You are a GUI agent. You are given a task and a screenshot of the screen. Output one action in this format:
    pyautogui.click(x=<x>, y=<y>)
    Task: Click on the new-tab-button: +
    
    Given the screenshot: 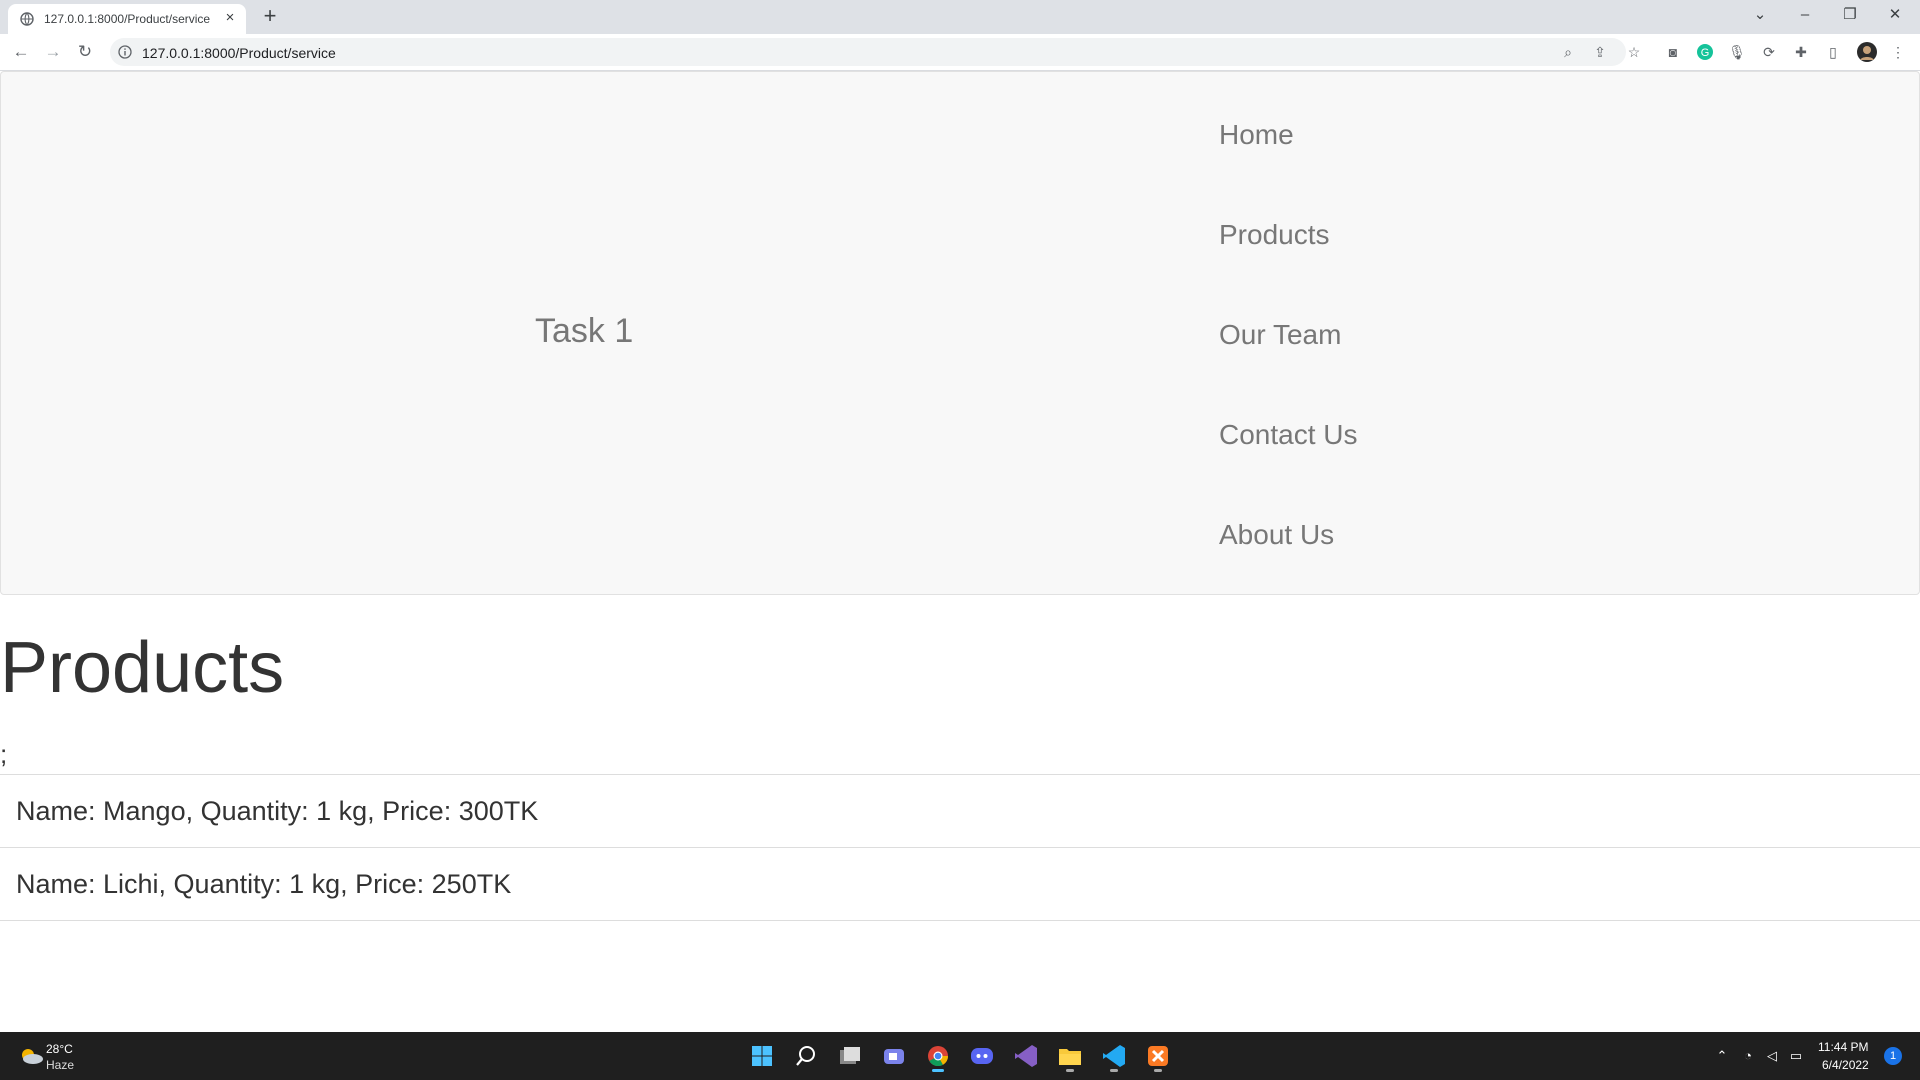 What is the action you would take?
    pyautogui.click(x=270, y=16)
    